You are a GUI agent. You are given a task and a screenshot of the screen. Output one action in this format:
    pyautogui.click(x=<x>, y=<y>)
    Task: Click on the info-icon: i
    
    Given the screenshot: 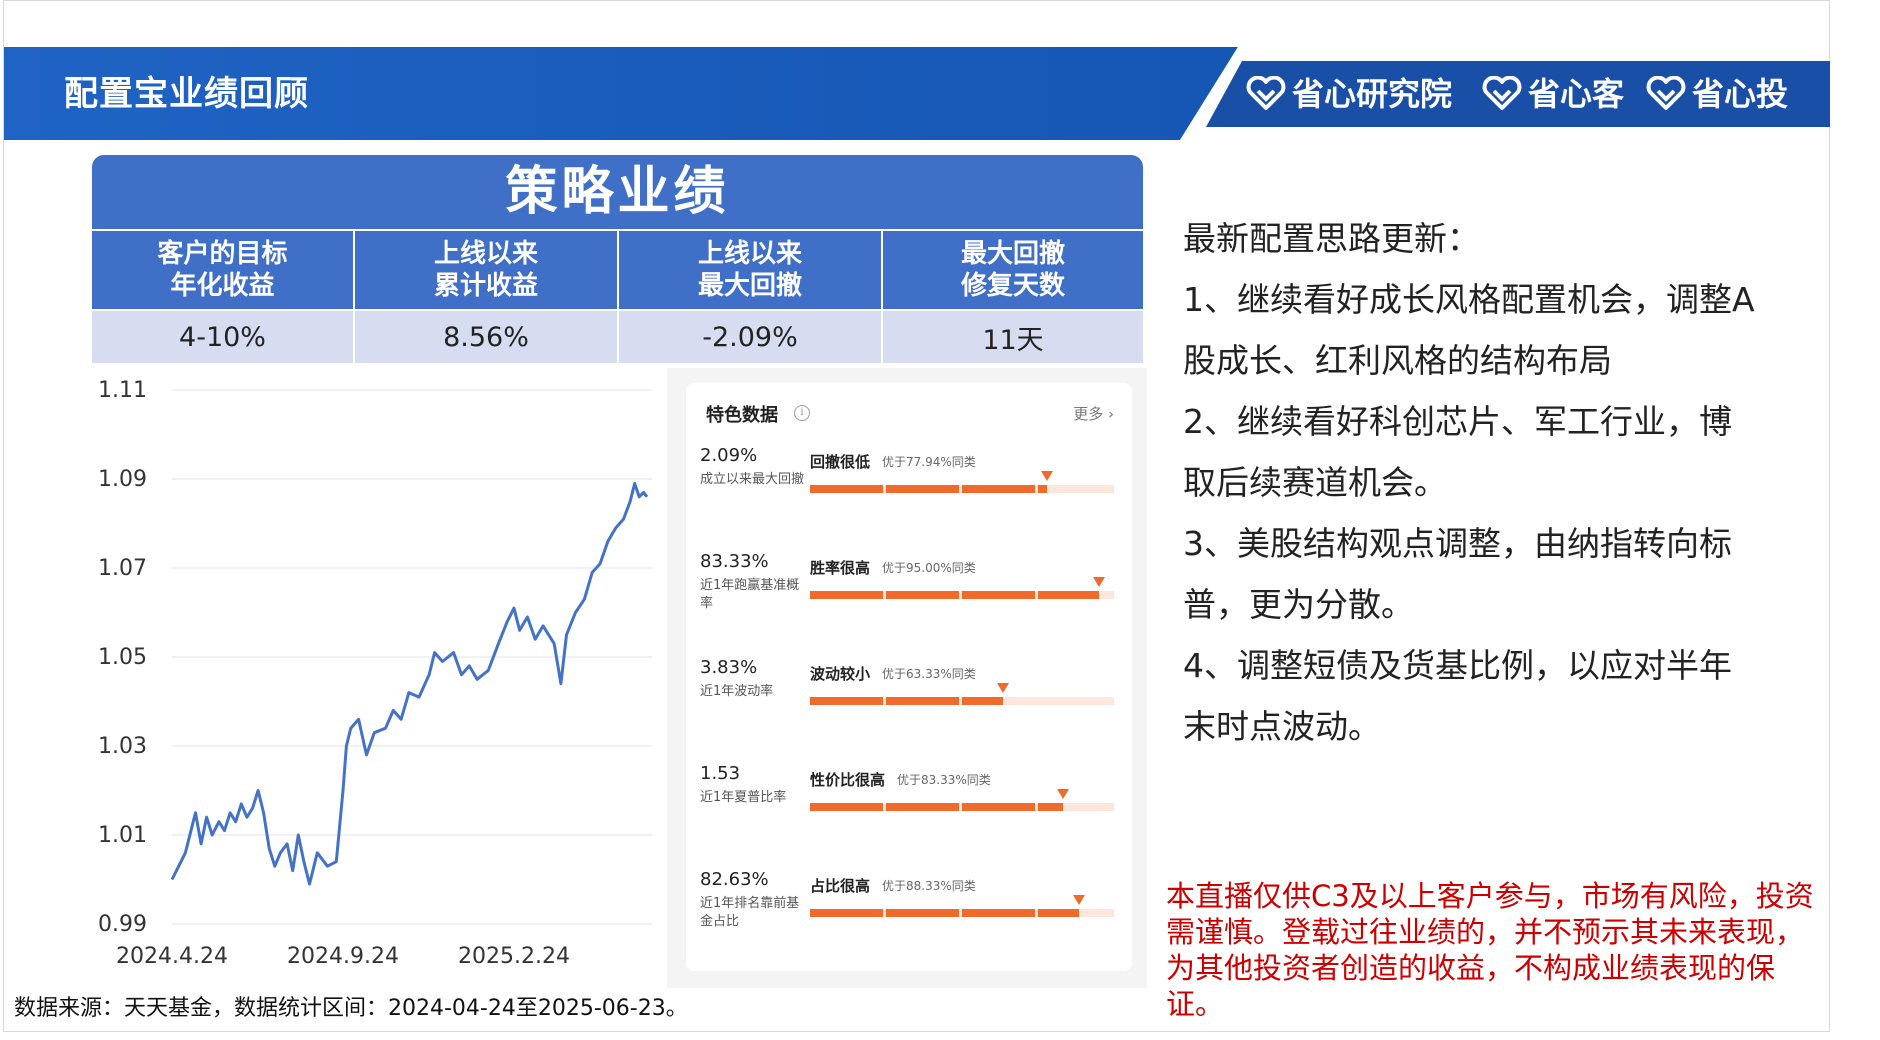 What is the action you would take?
    pyautogui.click(x=802, y=413)
    